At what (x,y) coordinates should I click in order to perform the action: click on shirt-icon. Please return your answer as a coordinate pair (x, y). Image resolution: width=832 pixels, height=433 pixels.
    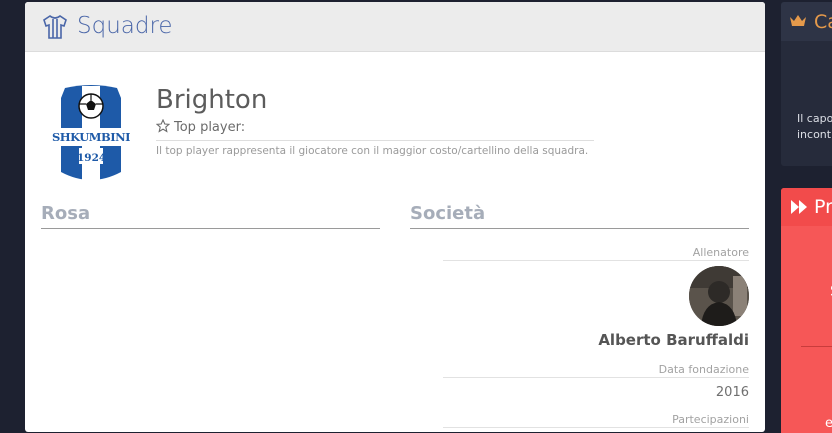
    Looking at the image, I should click on (55, 27).